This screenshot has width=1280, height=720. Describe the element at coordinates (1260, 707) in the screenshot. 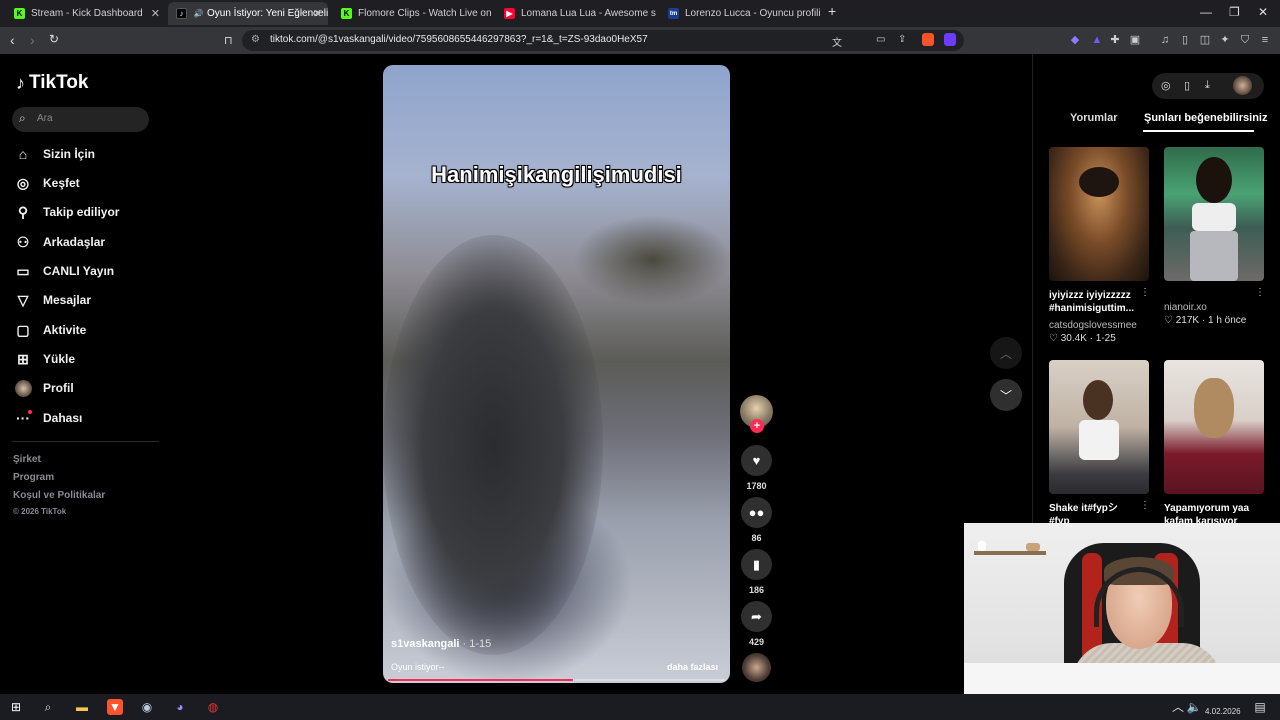

I see `notification-icon: ▤` at that location.